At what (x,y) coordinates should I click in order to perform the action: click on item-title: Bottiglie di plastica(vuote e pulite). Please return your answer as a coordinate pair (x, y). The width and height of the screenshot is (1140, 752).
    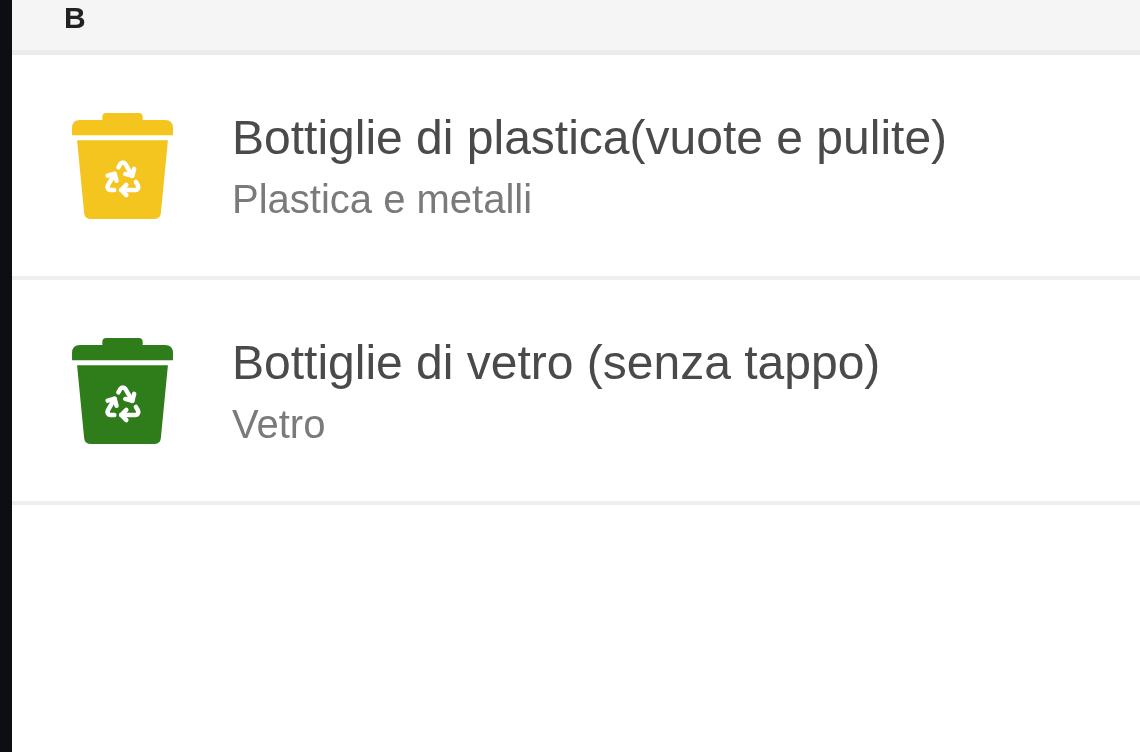
    Looking at the image, I should click on (590, 137).